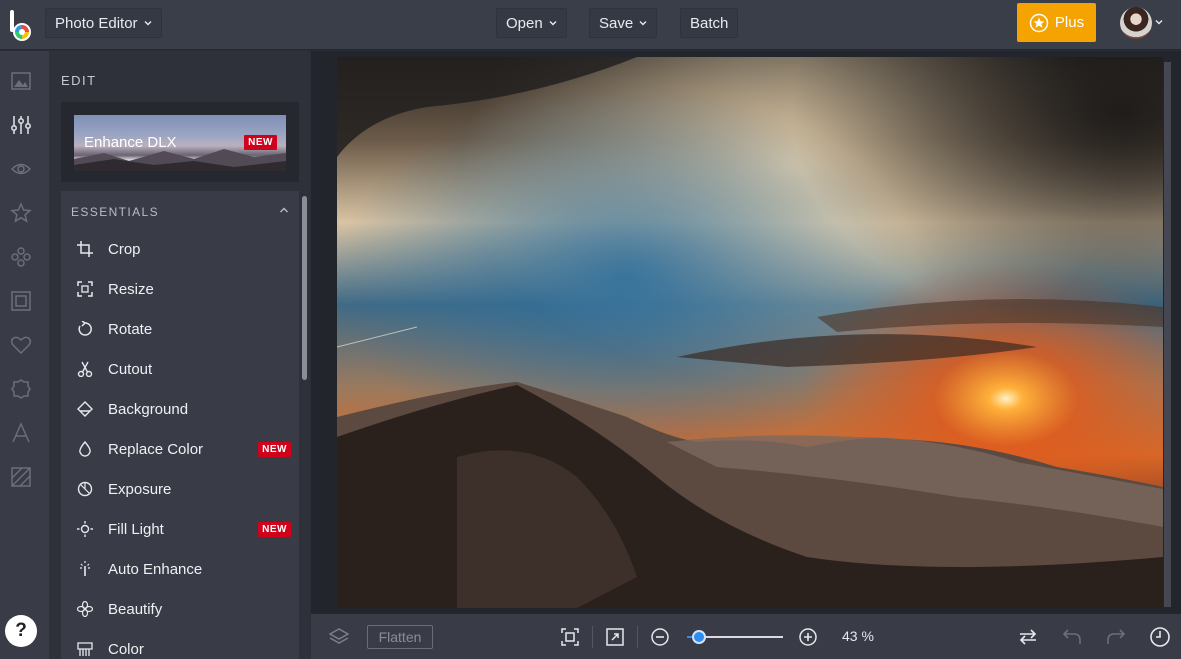 This screenshot has height=659, width=1181. Describe the element at coordinates (21, 257) in the screenshot. I see `effects-icon` at that location.